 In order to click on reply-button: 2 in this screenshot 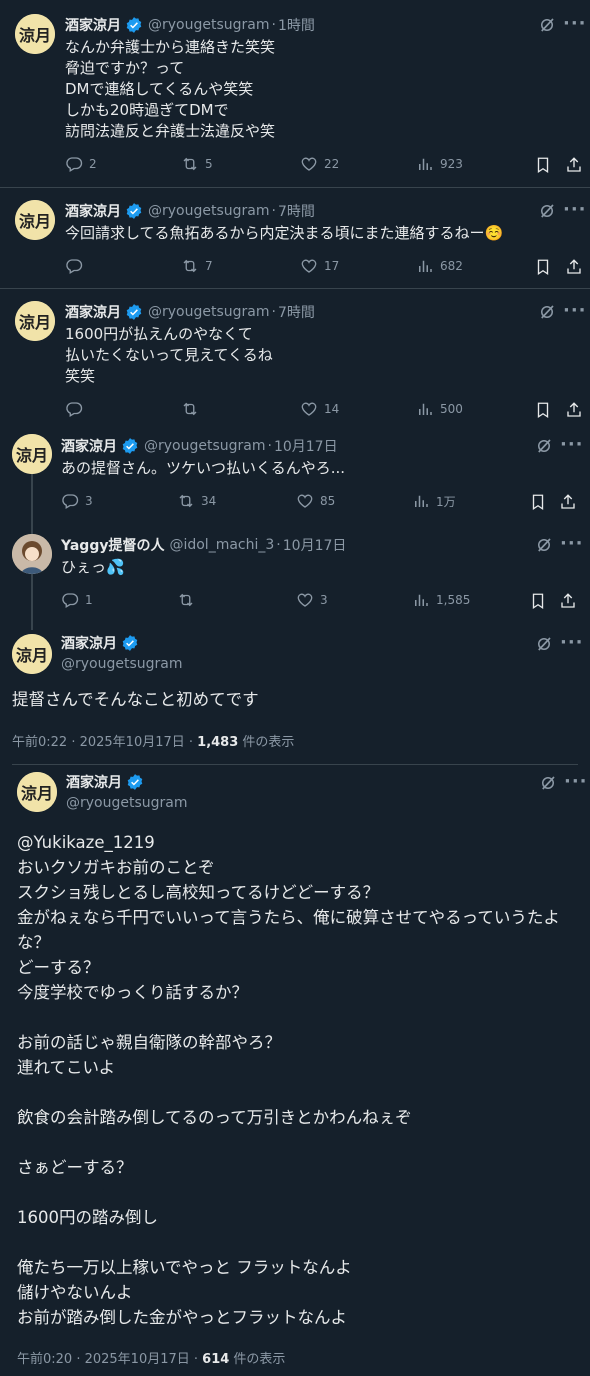, I will do `click(81, 164)`.